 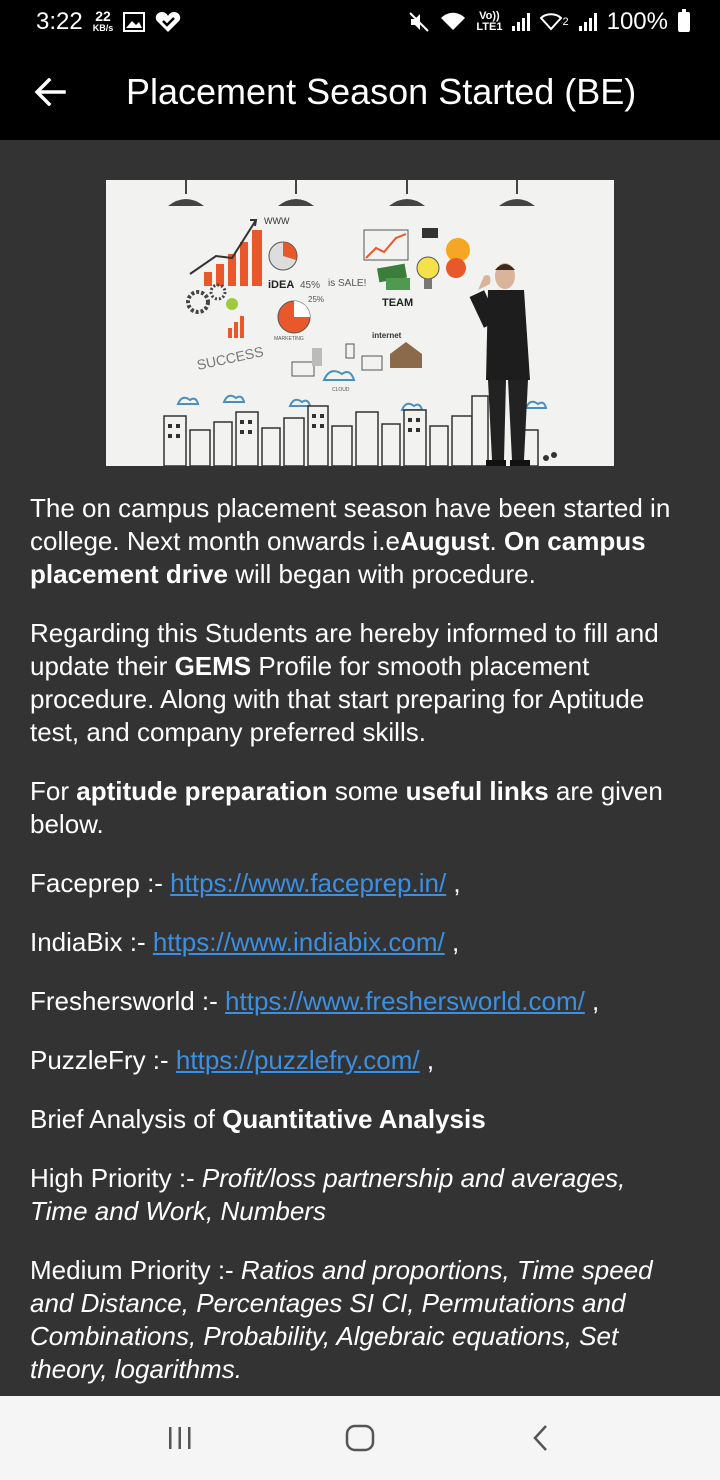 What do you see at coordinates (360, 22) in the screenshot?
I see `status-bar: 3:22 22 KB/s Vo)) LTE1 2 100%` at bounding box center [360, 22].